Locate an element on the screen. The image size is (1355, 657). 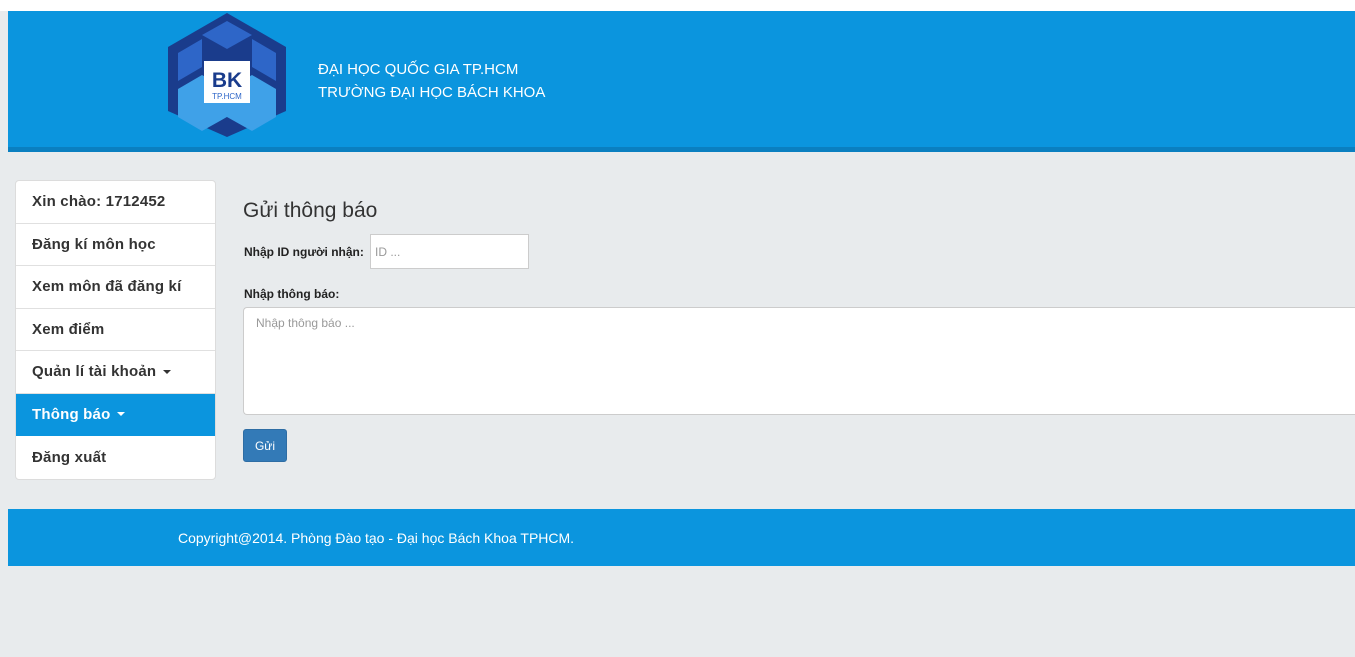
logo-subtext: TP.HCM is located at coordinates (227, 96).